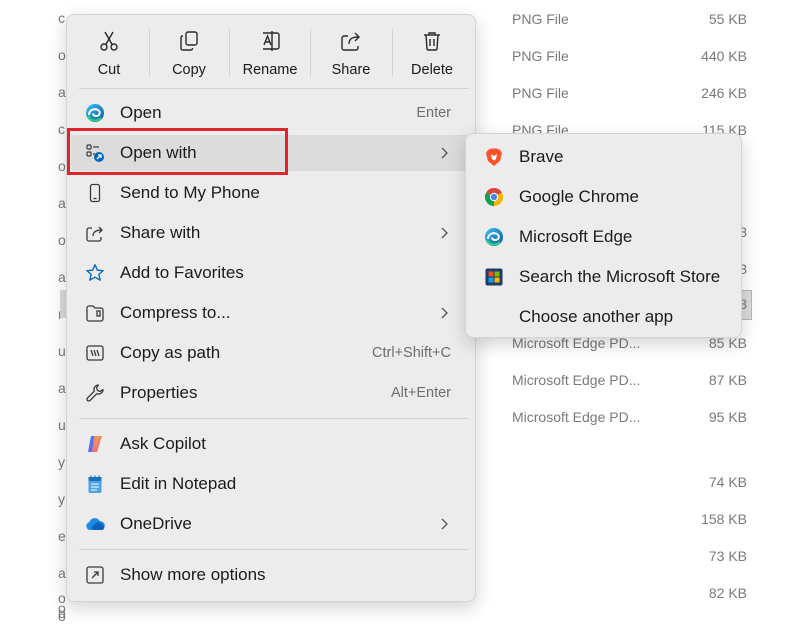  I want to click on table-row: PNG File 55 KB, so click(629, 21).